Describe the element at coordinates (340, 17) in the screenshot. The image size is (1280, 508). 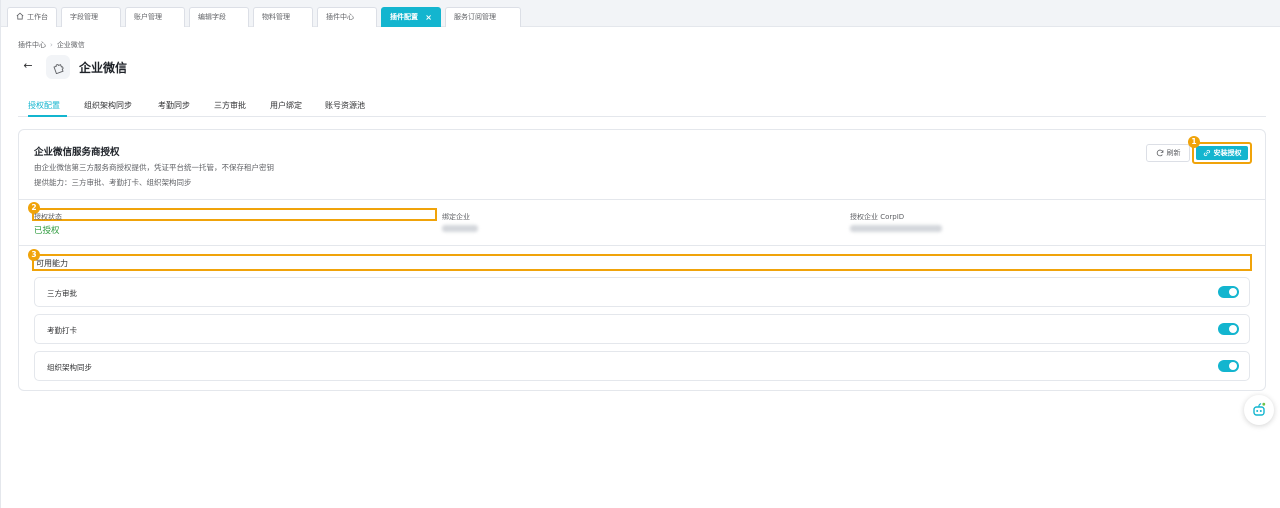
I see `tab-label: 插件中心` at that location.